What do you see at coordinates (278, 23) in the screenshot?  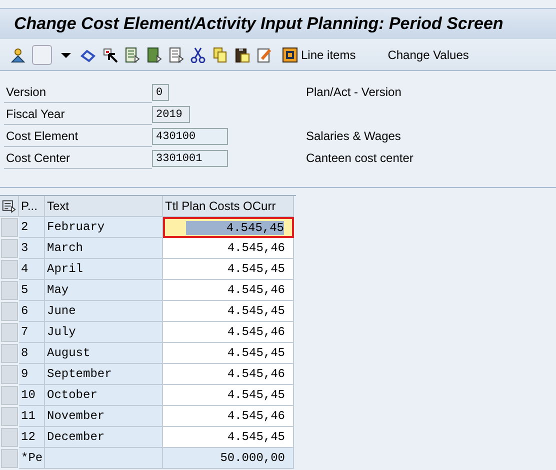 I see `window-title: Change Cost Element/Activity Input Planning: Period Screen` at bounding box center [278, 23].